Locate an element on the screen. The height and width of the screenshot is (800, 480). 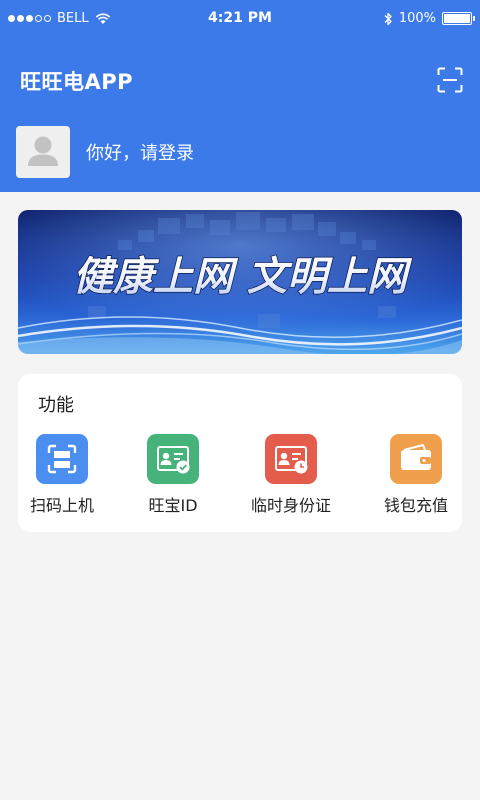
bluetooth-icon is located at coordinates (388, 18).